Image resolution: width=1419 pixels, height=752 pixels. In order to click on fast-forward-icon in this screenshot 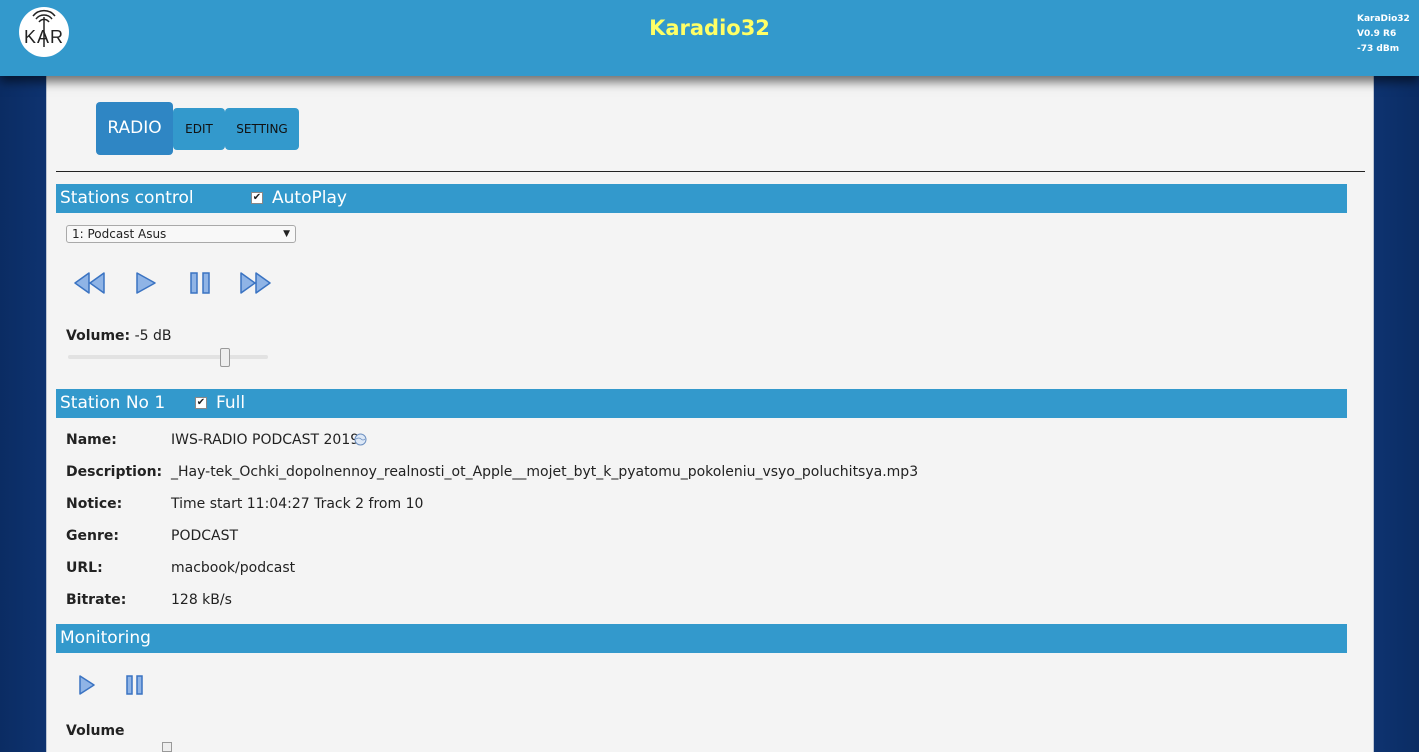, I will do `click(255, 285)`.